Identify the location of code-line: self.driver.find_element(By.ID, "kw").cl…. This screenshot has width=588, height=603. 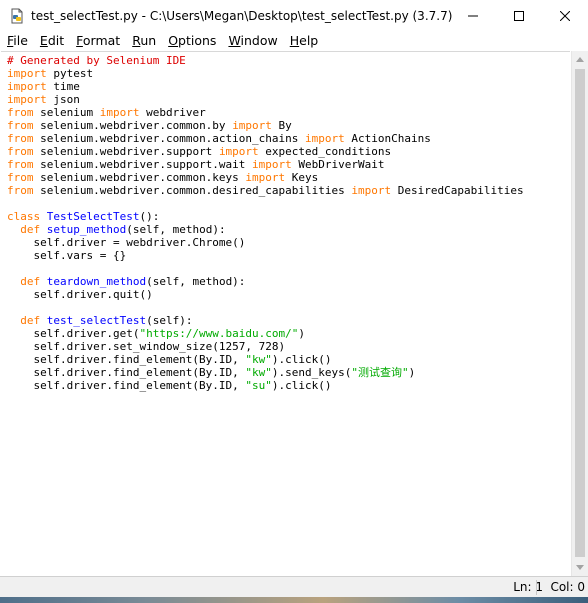
(288, 359).